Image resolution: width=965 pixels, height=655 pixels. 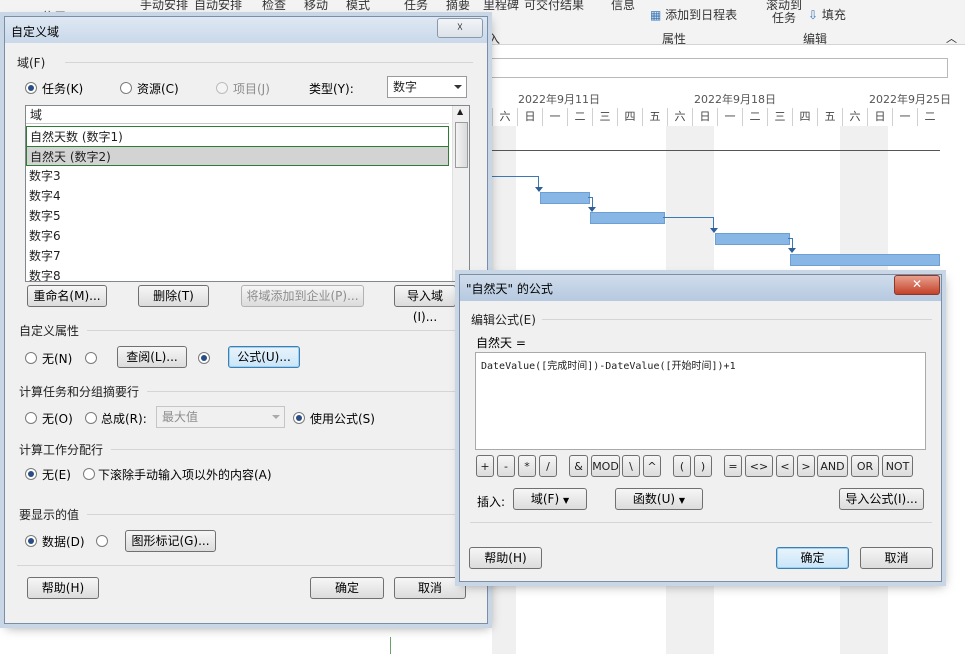 What do you see at coordinates (829, 117) in the screenshot?
I see `day-cell: 五` at bounding box center [829, 117].